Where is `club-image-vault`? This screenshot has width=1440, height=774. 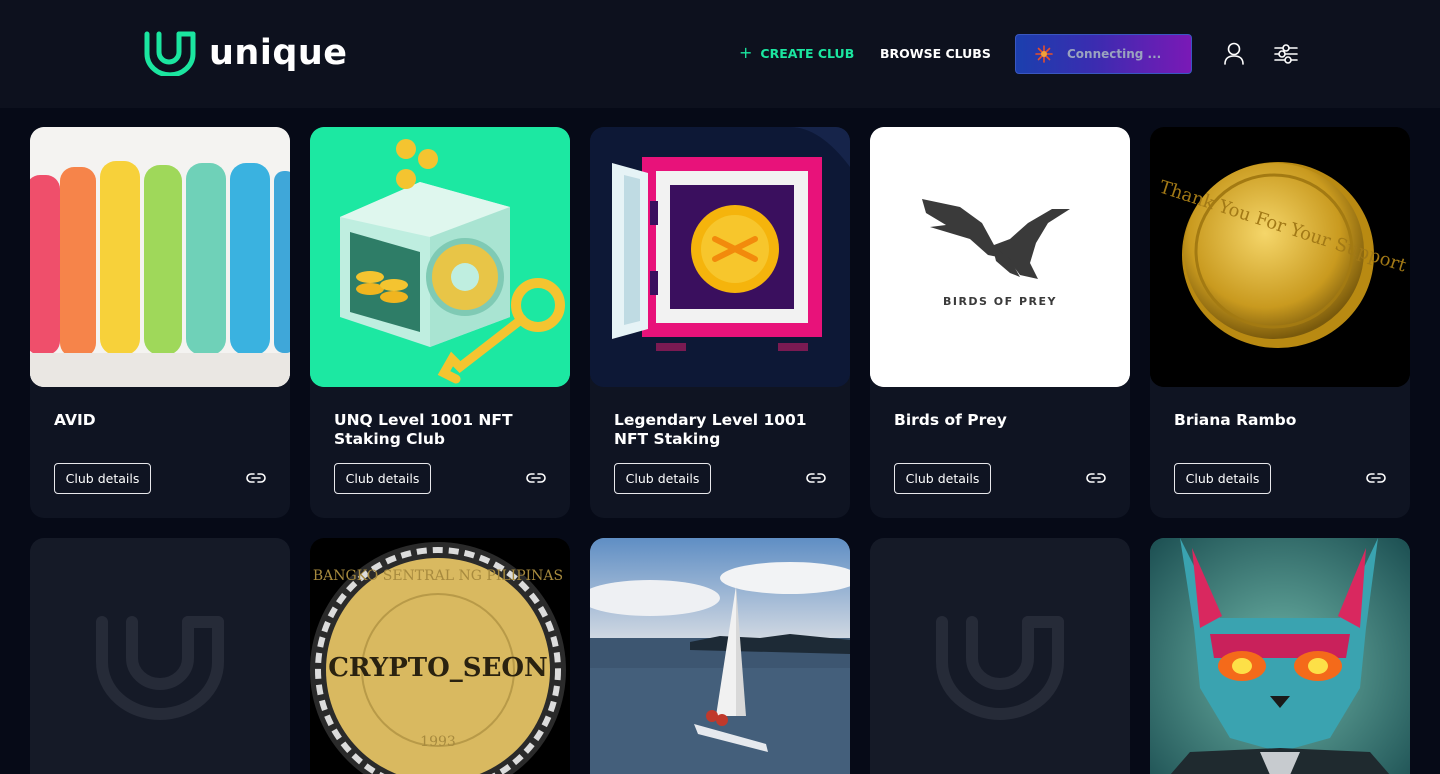
club-image-vault is located at coordinates (440, 257).